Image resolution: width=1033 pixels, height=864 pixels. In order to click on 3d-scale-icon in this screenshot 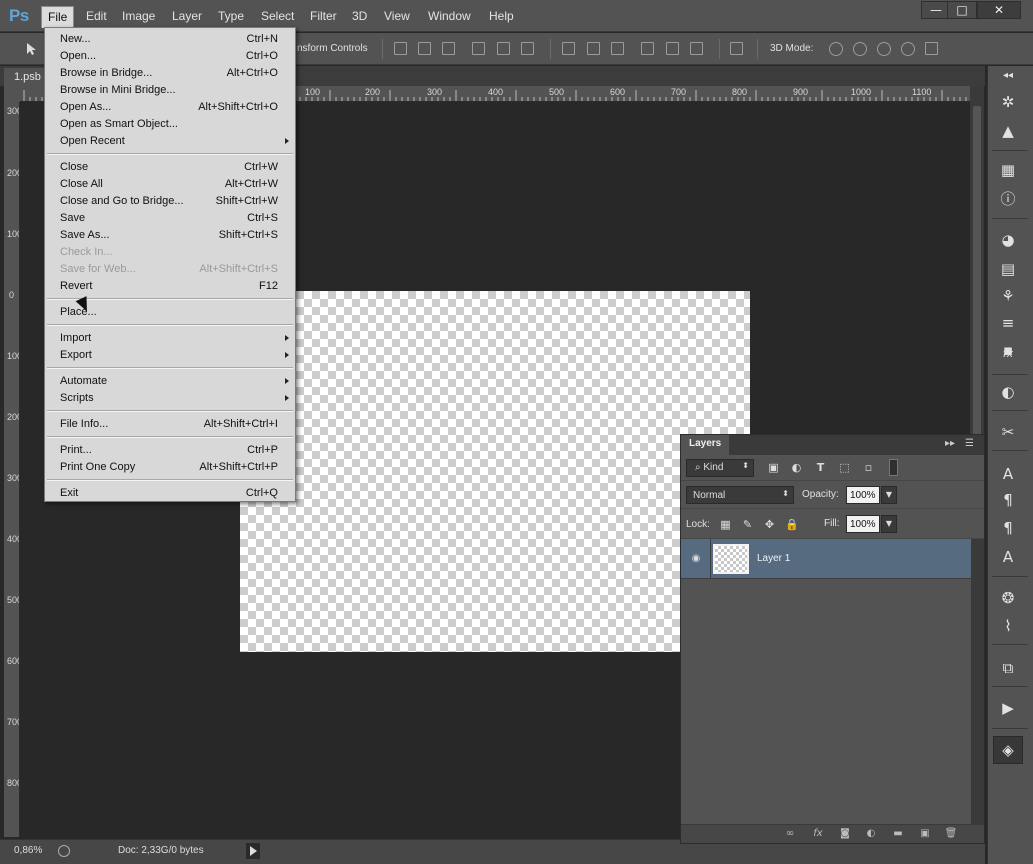, I will do `click(931, 48)`.